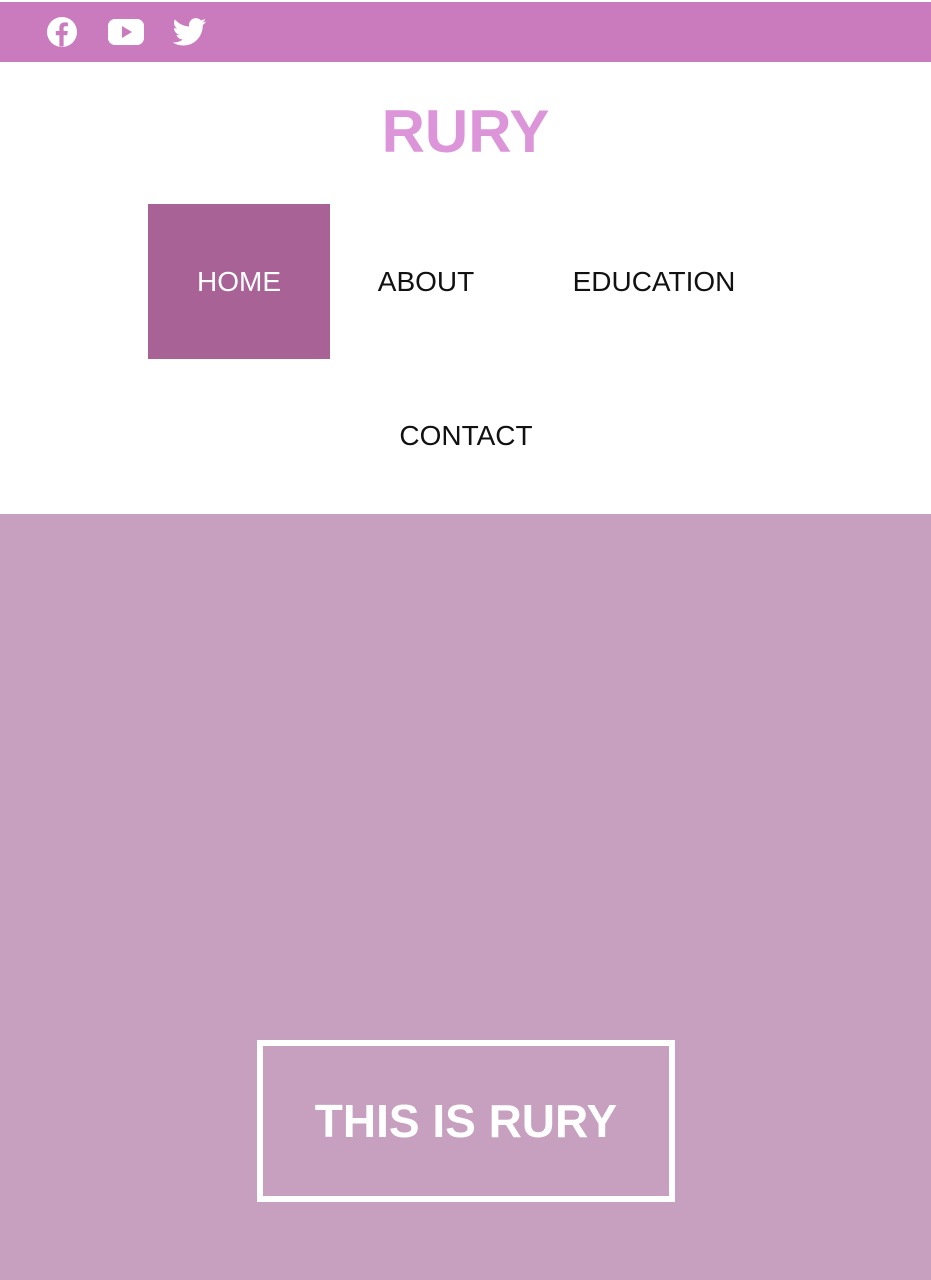 This screenshot has width=931, height=1280. What do you see at coordinates (62, 32) in the screenshot?
I see `facebook-icon` at bounding box center [62, 32].